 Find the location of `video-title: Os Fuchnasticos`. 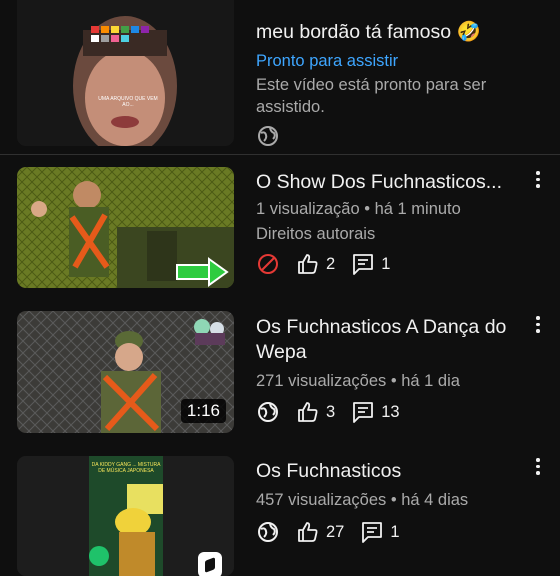

video-title: Os Fuchnasticos is located at coordinates (388, 471).